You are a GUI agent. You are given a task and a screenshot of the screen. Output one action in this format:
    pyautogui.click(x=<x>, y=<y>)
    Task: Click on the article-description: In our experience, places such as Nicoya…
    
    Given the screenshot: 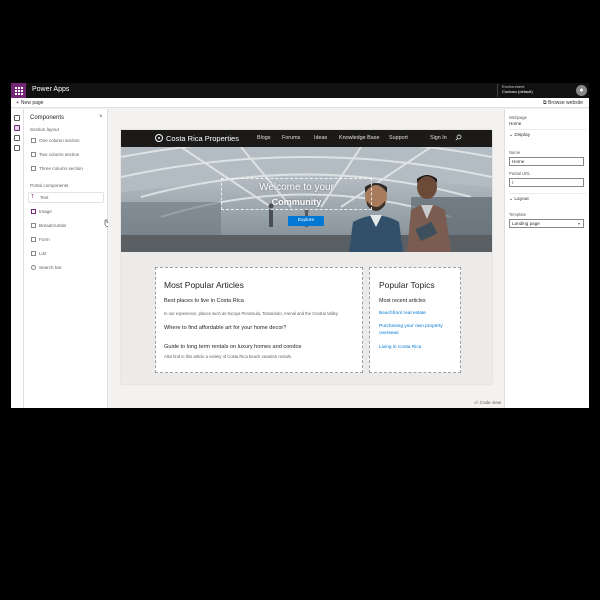 What is the action you would take?
    pyautogui.click(x=251, y=313)
    